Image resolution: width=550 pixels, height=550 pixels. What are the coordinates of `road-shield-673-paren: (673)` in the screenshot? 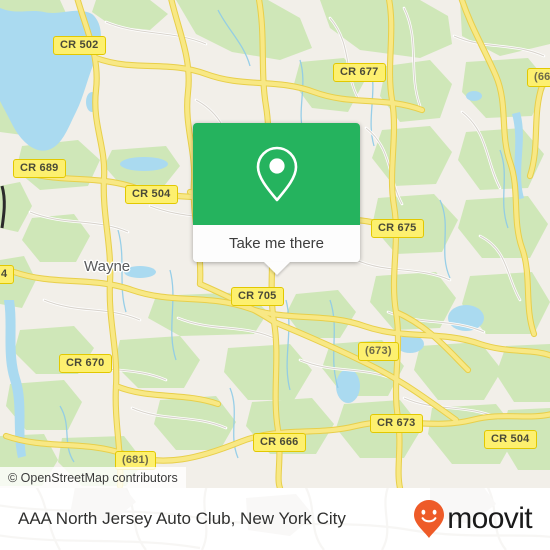 It's located at (378, 351).